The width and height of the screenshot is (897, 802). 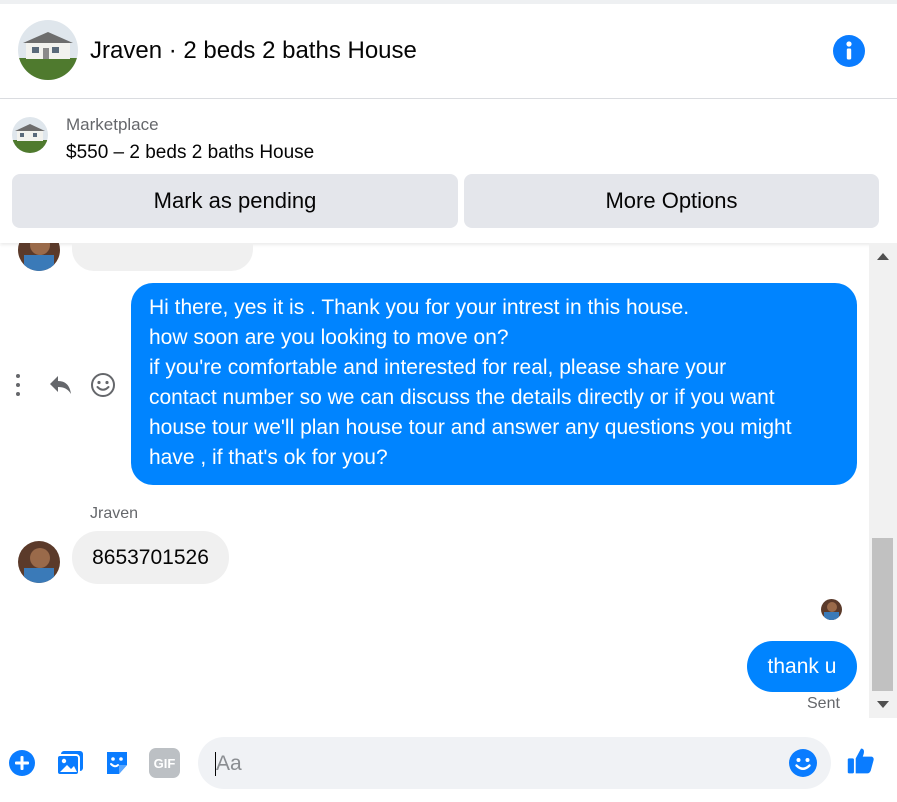 I want to click on more-options-button: More Options, so click(x=671, y=201).